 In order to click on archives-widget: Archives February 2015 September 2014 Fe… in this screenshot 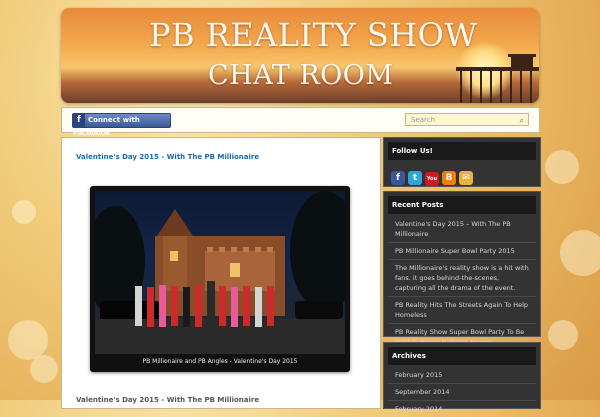, I will do `click(462, 377)`.